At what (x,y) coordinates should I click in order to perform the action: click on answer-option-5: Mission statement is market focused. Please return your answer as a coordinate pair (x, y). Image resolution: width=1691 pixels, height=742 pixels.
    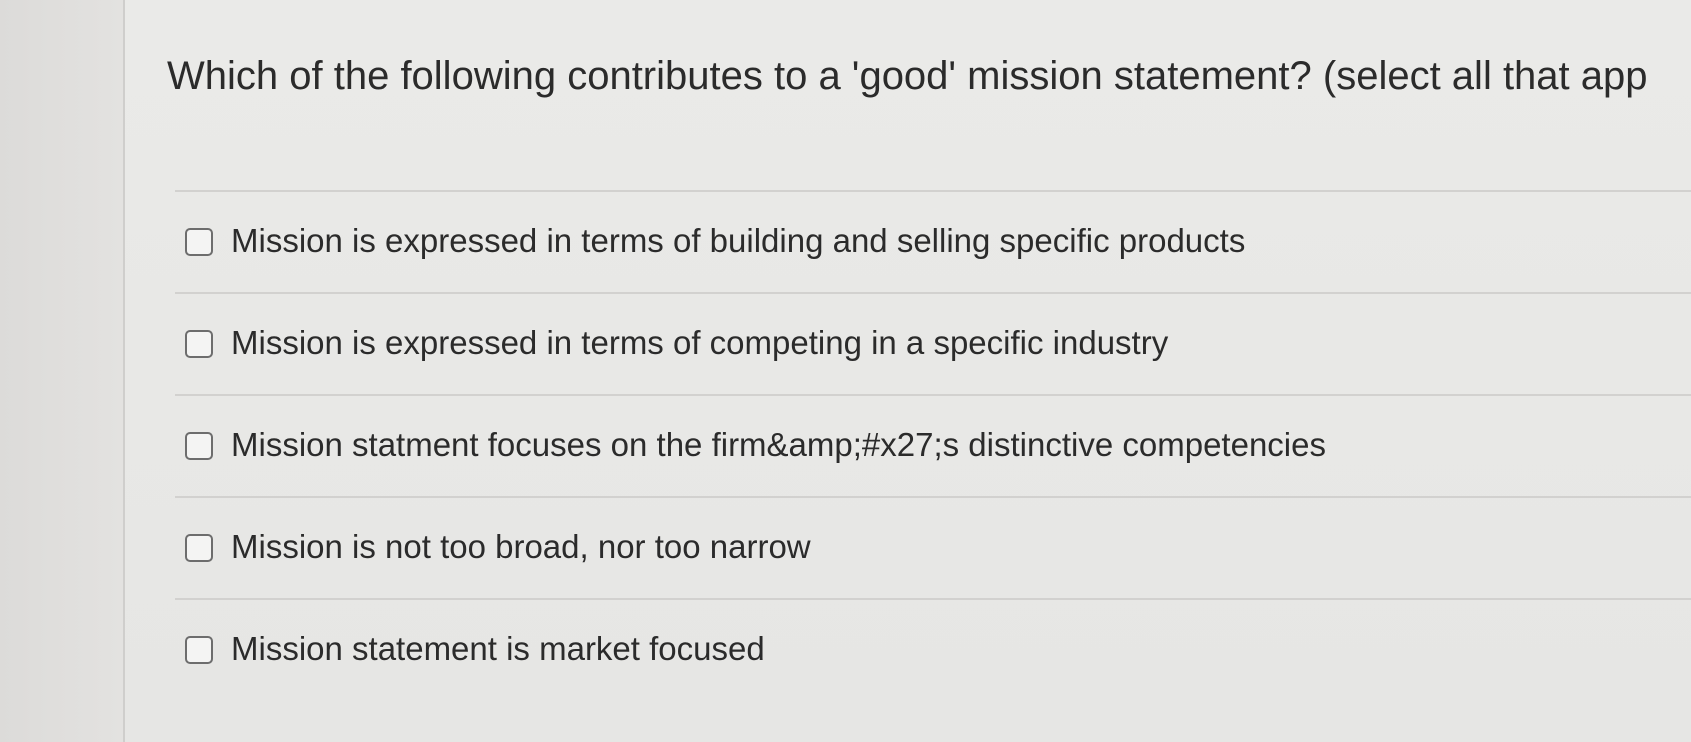
    Looking at the image, I should click on (933, 649).